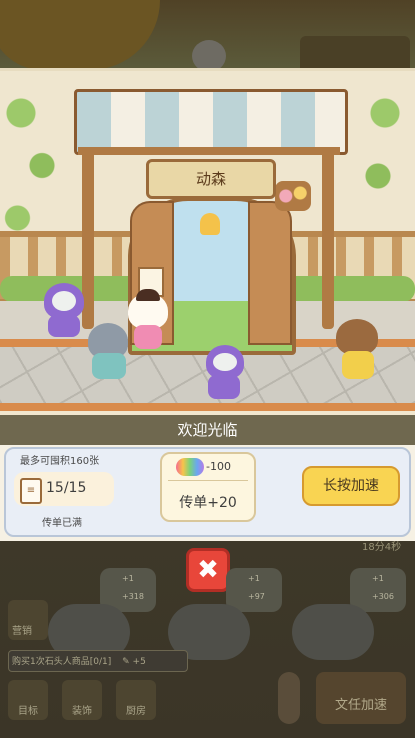 This screenshot has height=738, width=415. What do you see at coordinates (357, 337) in the screenshot?
I see `customer-bear` at bounding box center [357, 337].